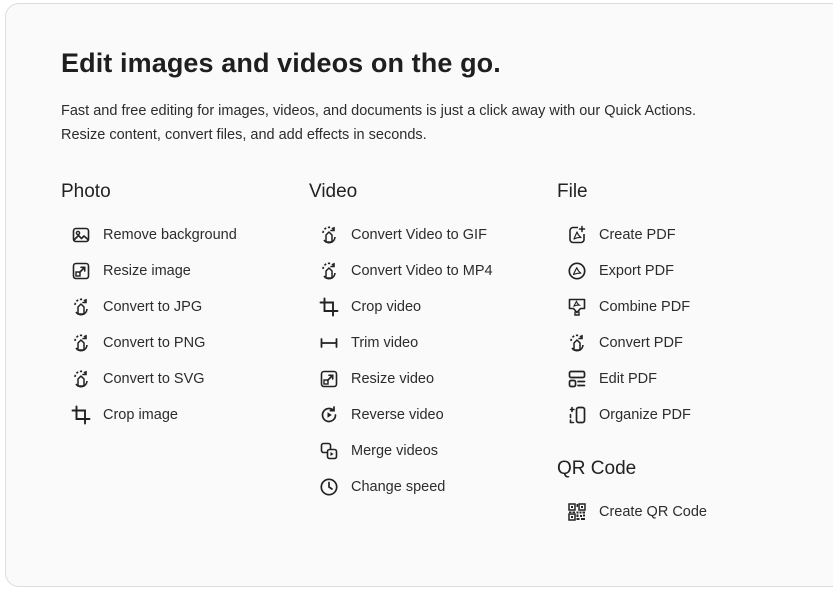  I want to click on page-title: Edit images and videos on the go., so click(281, 63).